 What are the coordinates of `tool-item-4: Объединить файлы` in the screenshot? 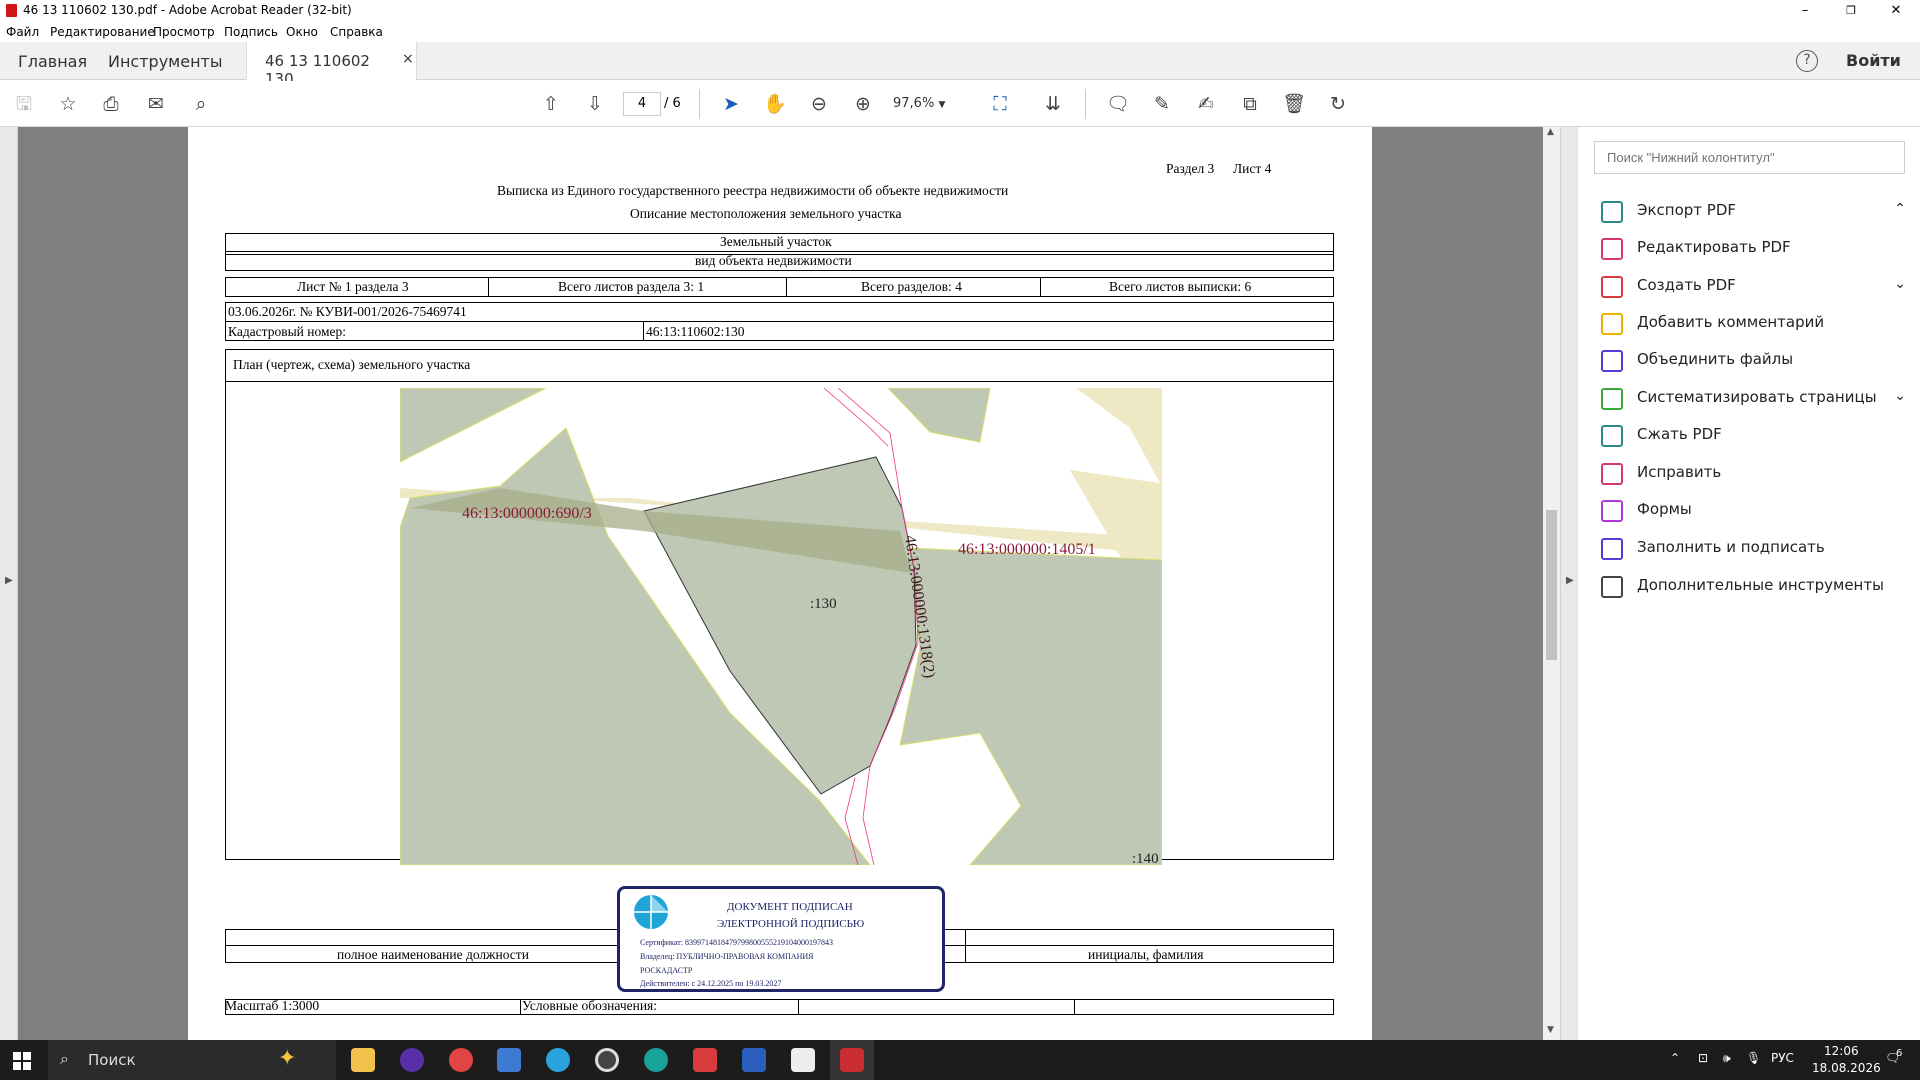 It's located at (1753, 361).